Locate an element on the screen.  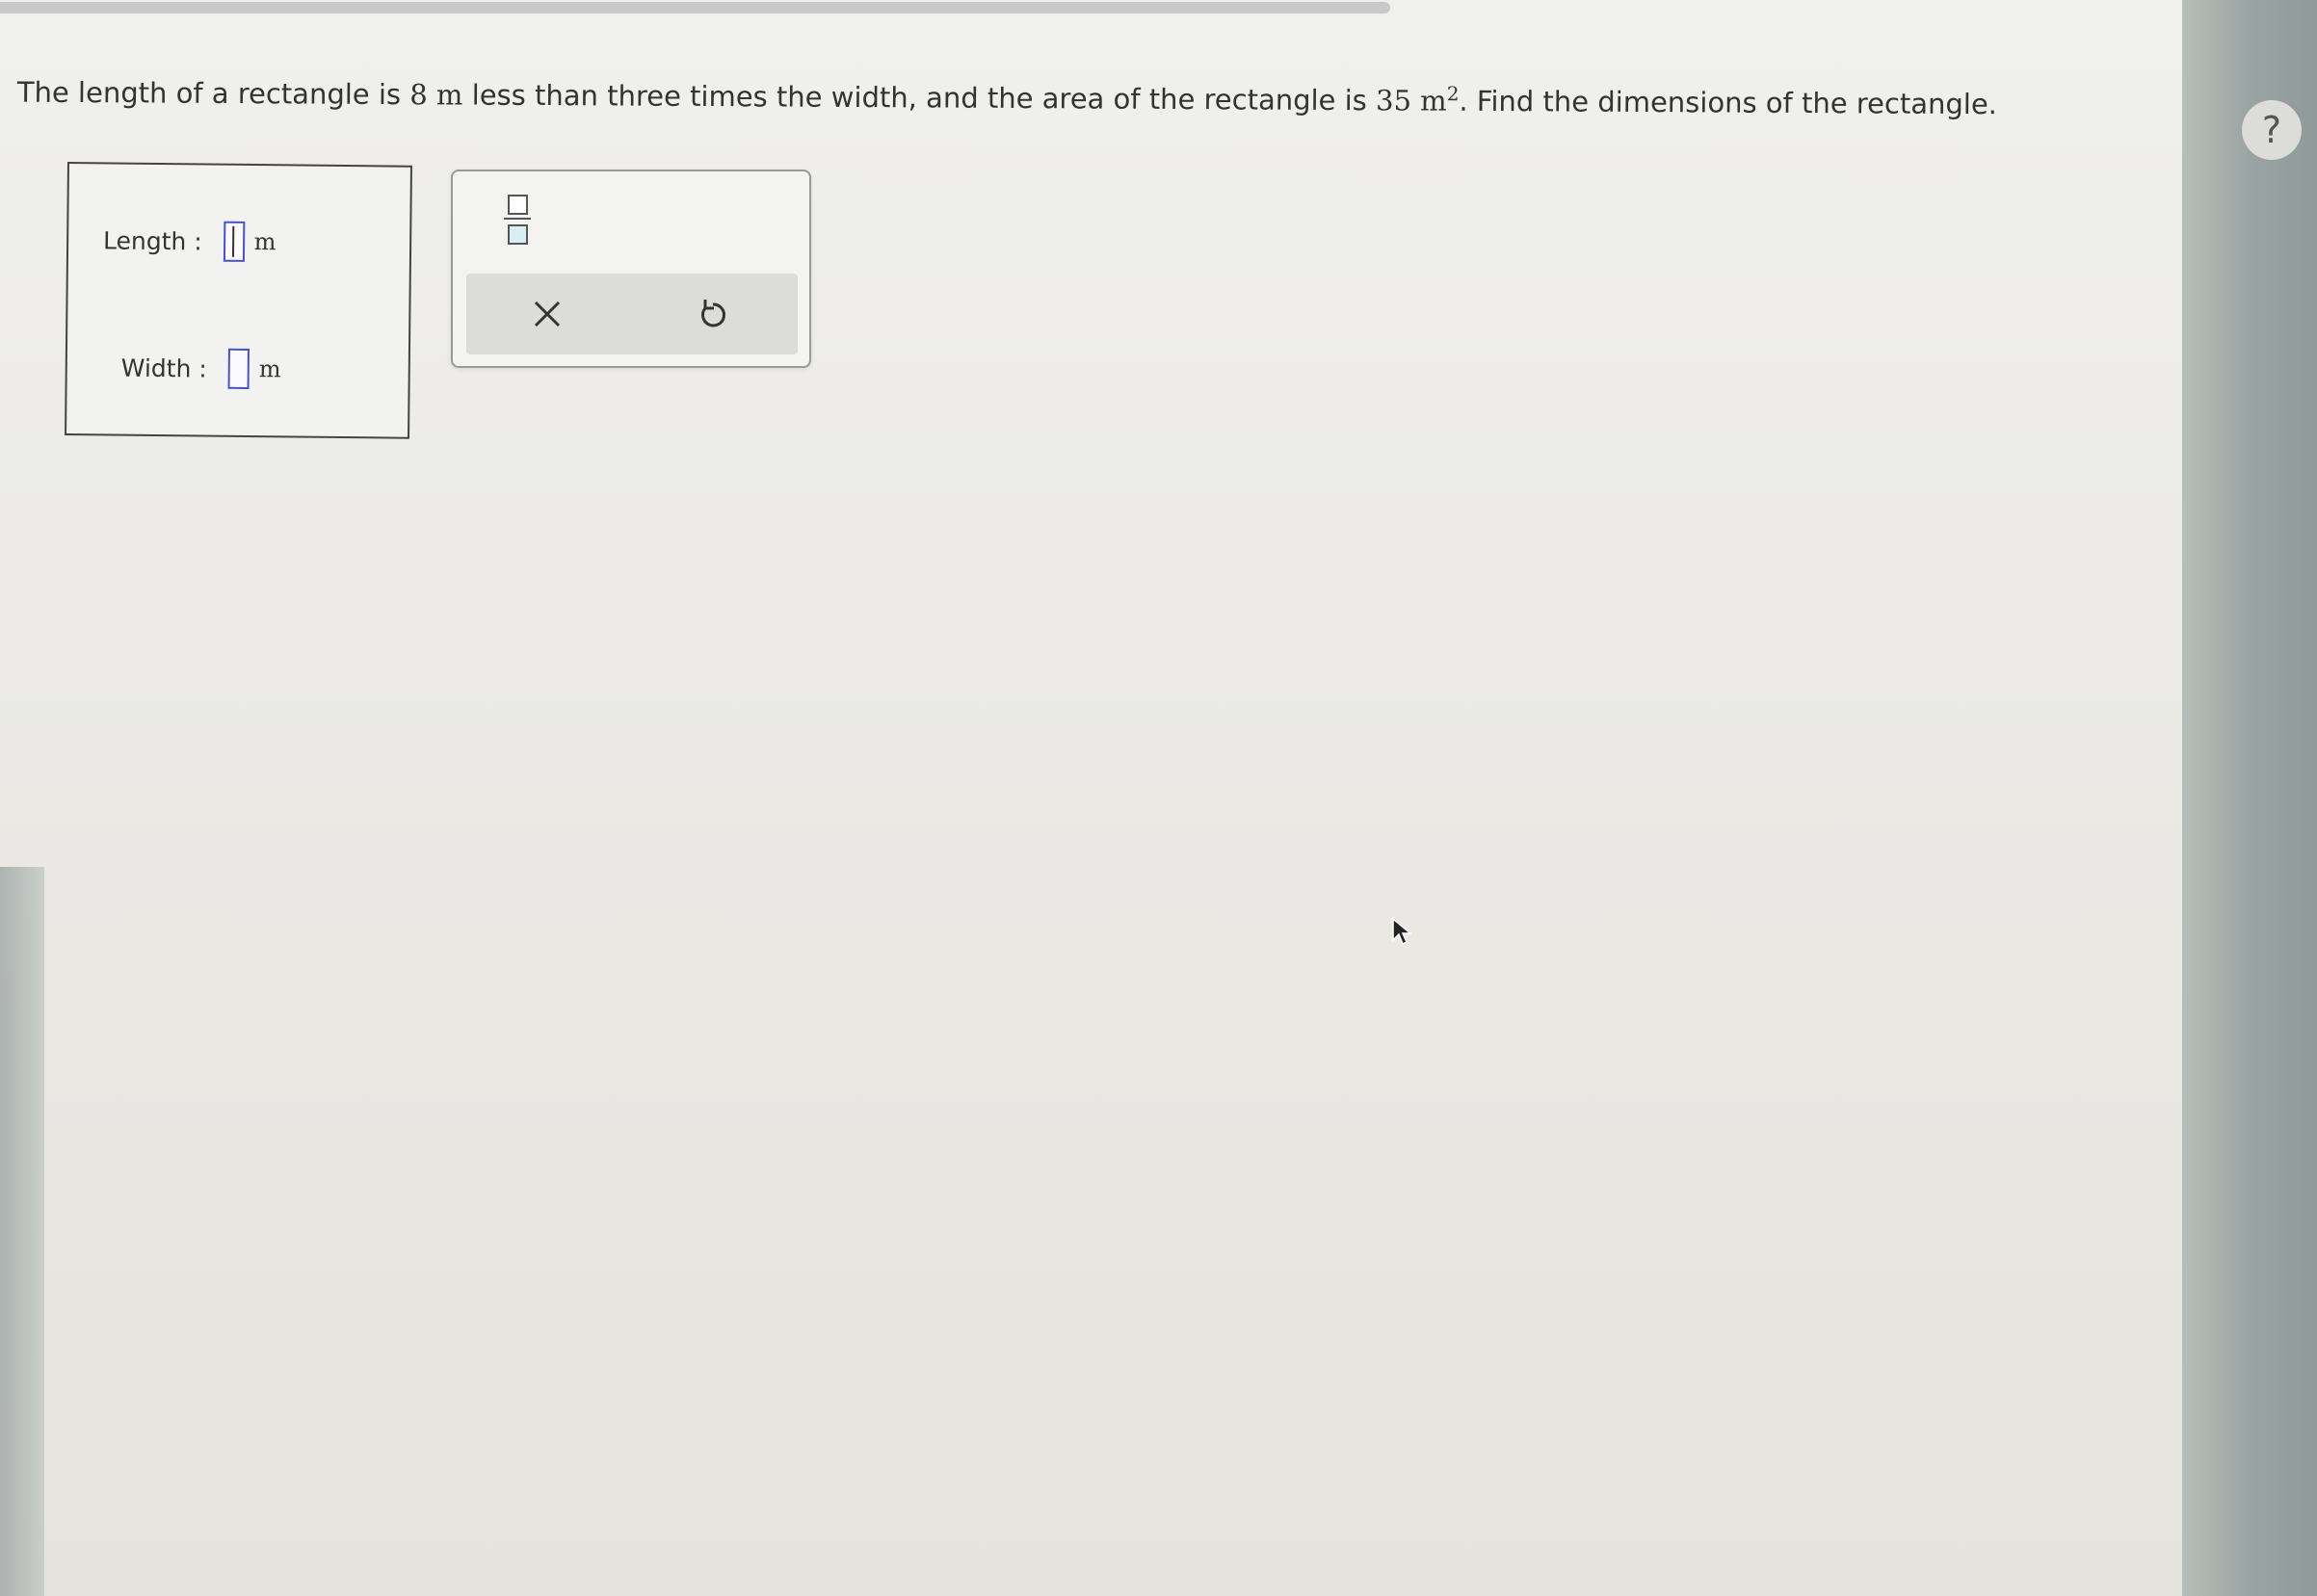
width-row: Width : m is located at coordinates (201, 369).